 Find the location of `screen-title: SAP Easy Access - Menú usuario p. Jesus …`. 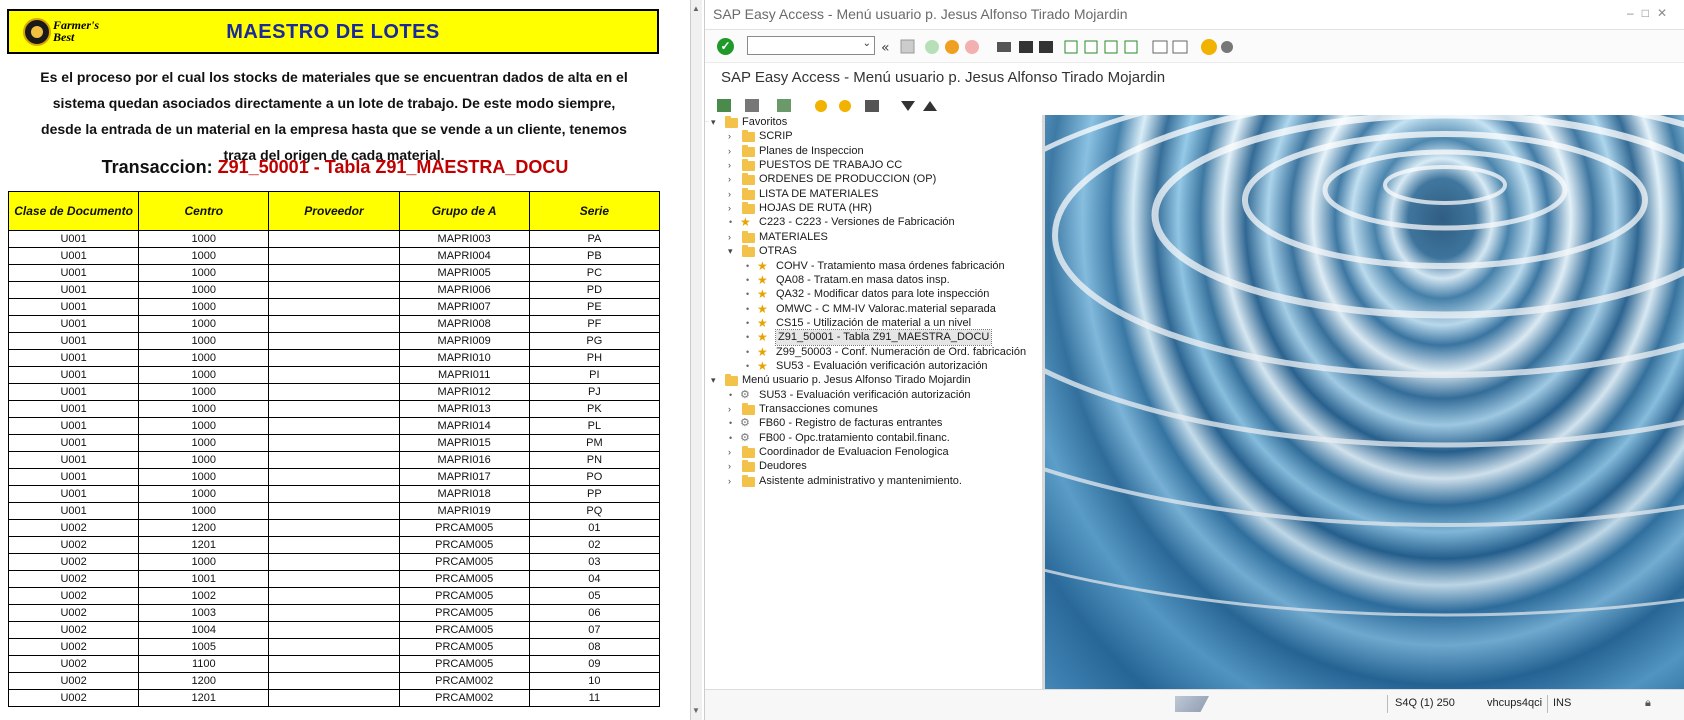

screen-title: SAP Easy Access - Menú usuario p. Jesus … is located at coordinates (943, 77).